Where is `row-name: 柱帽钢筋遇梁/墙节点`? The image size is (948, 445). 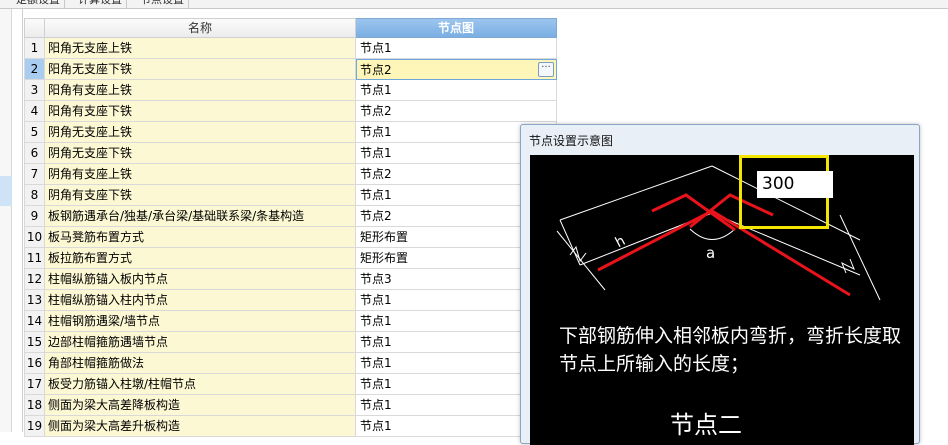 row-name: 柱帽钢筋遇梁/墙节点 is located at coordinates (200, 321).